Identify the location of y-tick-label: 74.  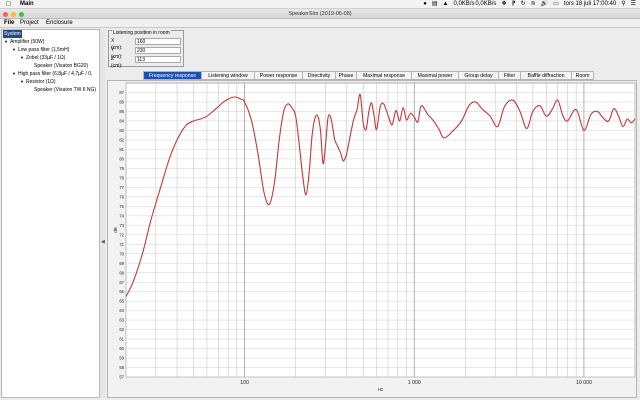
(121, 215).